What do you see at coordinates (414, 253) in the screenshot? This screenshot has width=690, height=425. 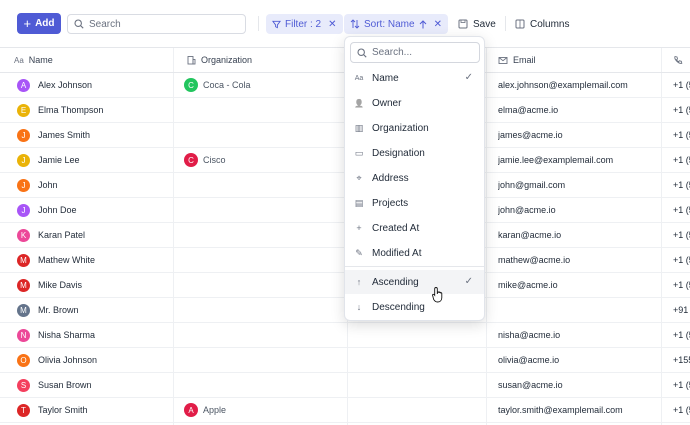 I see `sort-field-modified-at: ✎ Modified At` at bounding box center [414, 253].